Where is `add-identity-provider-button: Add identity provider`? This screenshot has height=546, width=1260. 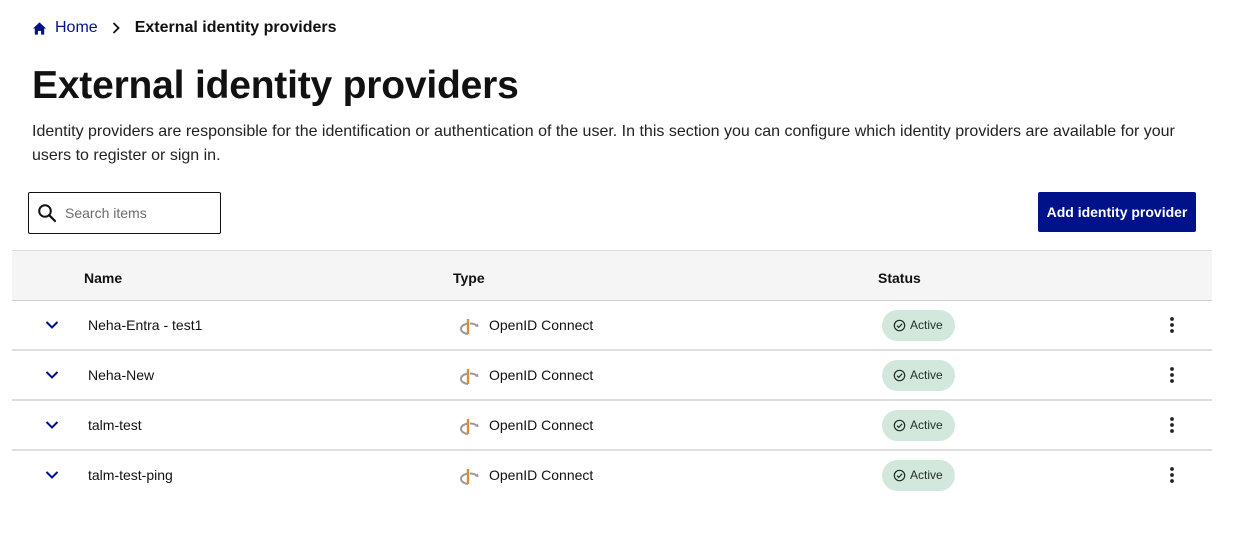
add-identity-provider-button: Add identity provider is located at coordinates (1117, 212).